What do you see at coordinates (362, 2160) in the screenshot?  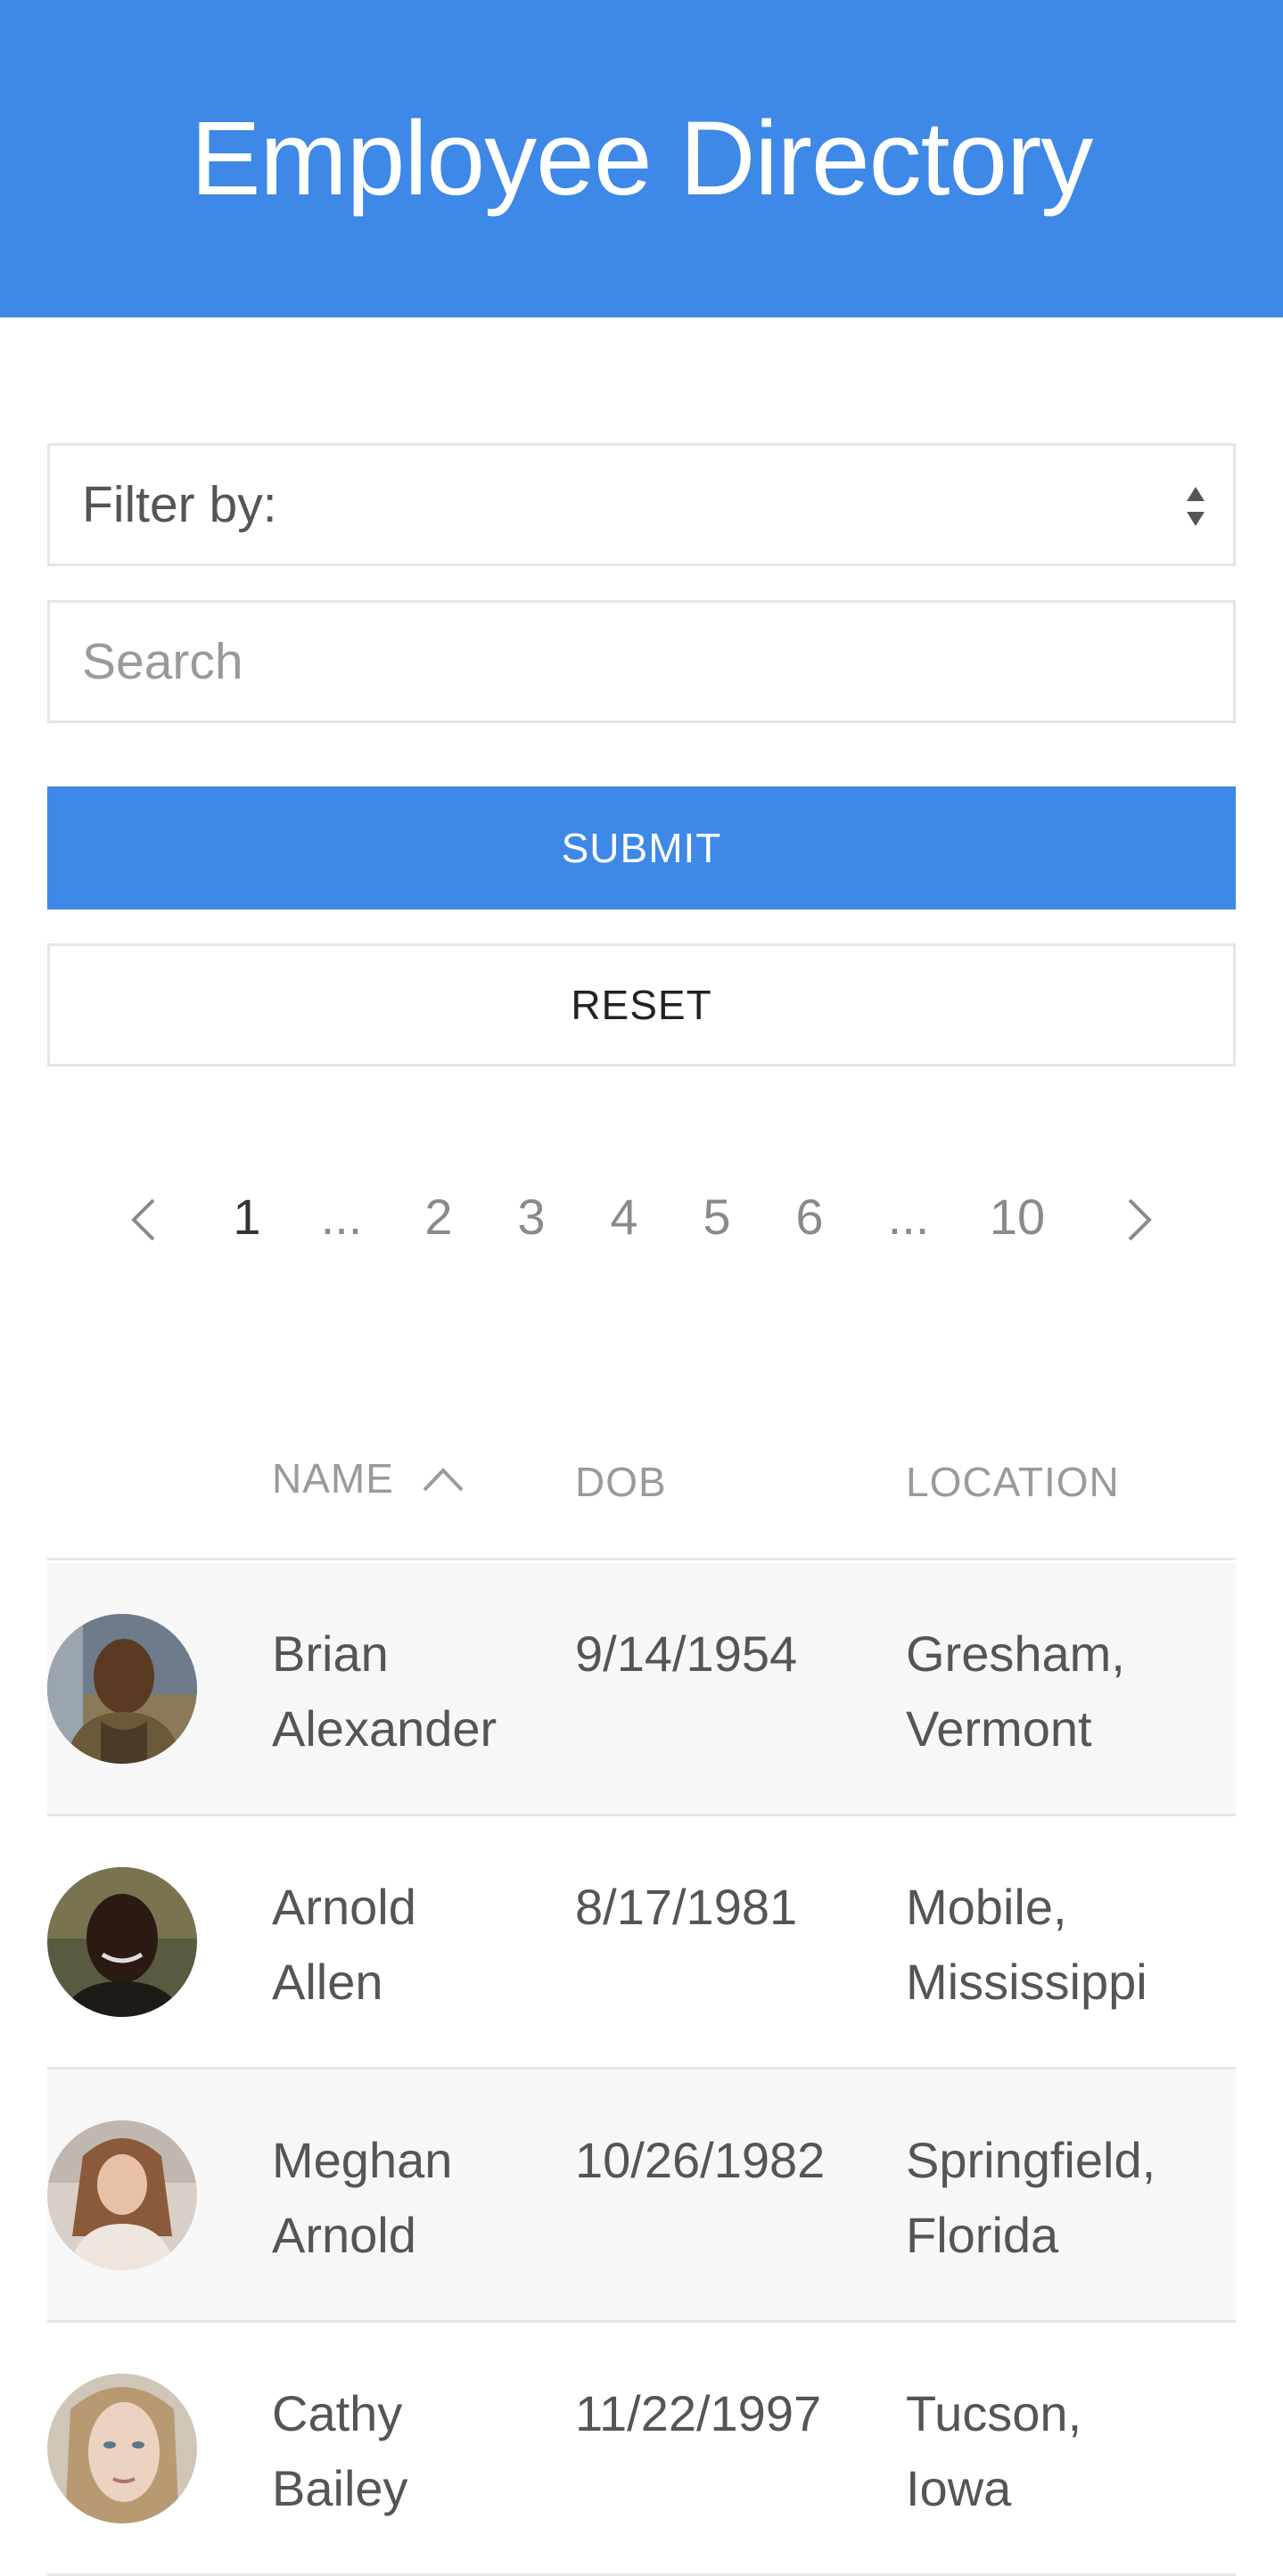 I see `first-name: Meghan` at bounding box center [362, 2160].